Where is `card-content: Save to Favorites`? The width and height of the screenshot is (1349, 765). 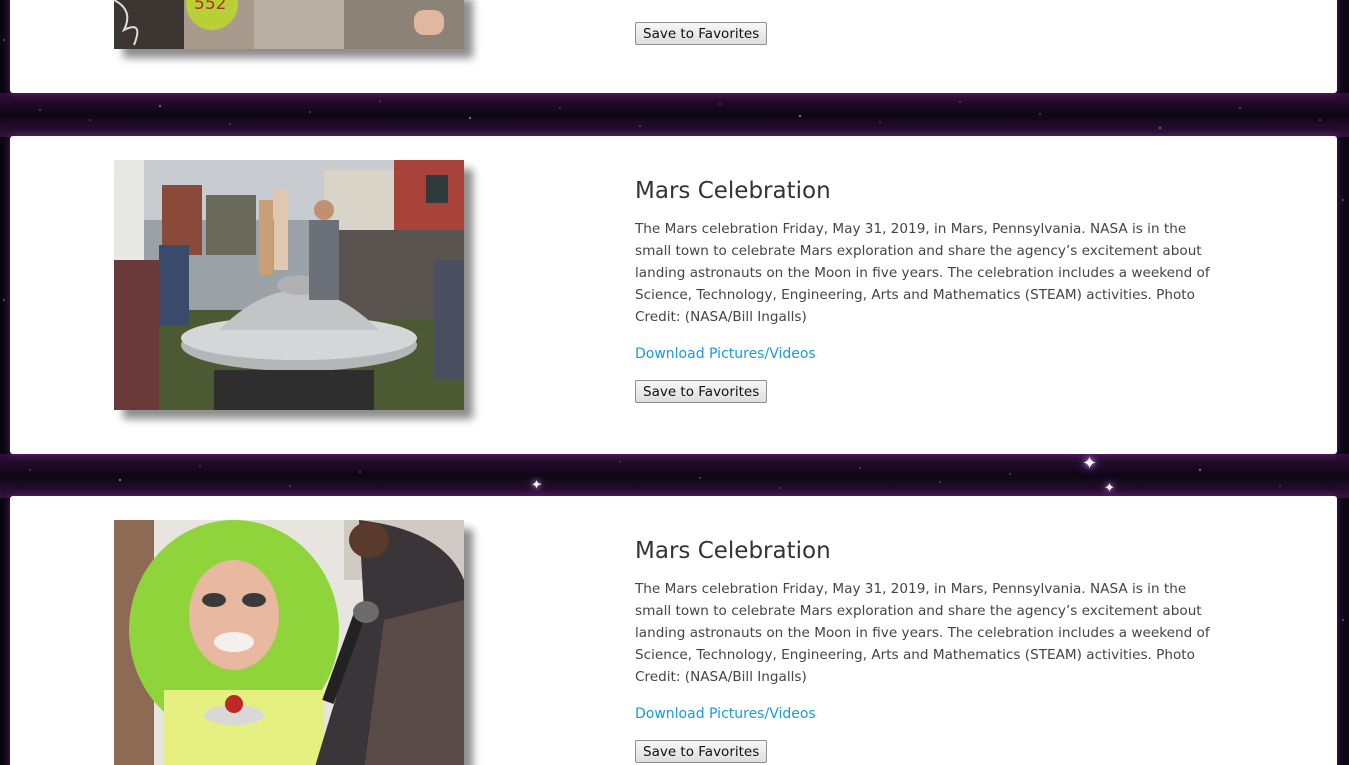 card-content: Save to Favorites is located at coordinates (922, 33).